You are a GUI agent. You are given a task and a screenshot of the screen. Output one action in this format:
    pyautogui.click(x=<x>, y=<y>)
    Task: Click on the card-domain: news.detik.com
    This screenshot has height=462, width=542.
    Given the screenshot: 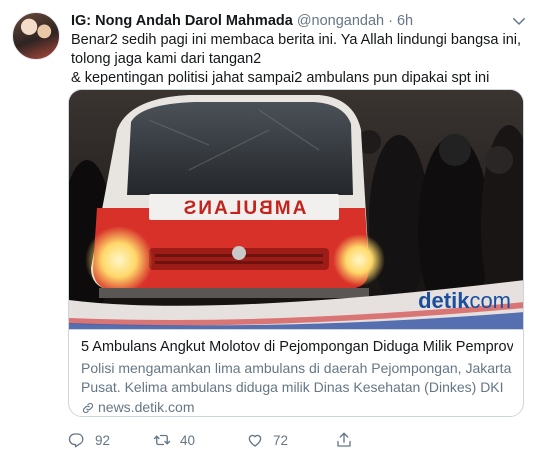 What is the action you would take?
    pyautogui.click(x=146, y=407)
    